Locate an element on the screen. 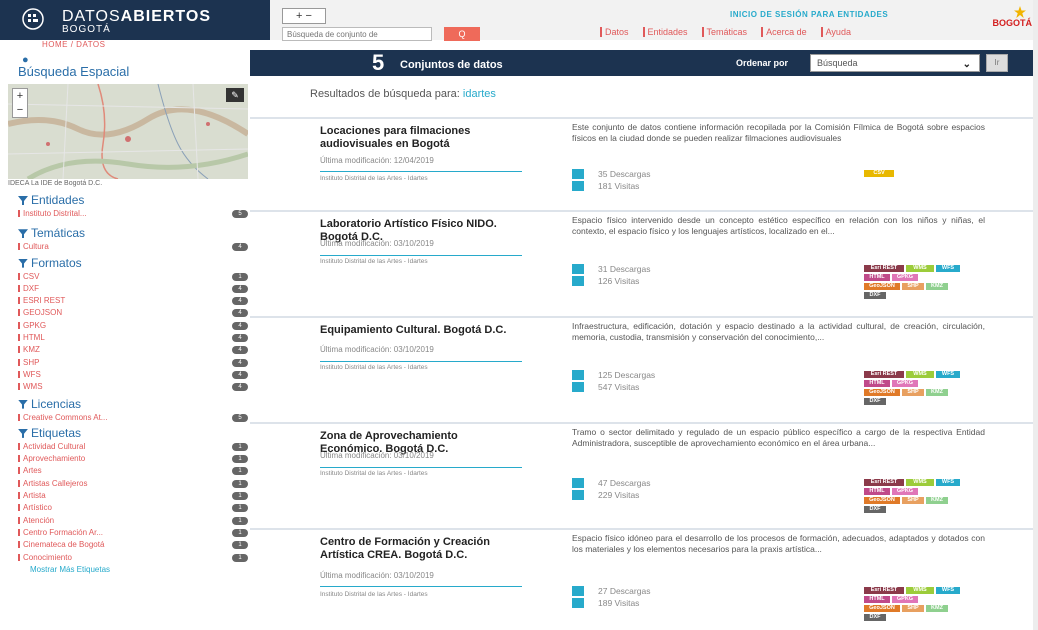  font-size-toggle-button: + − is located at coordinates (304, 16).